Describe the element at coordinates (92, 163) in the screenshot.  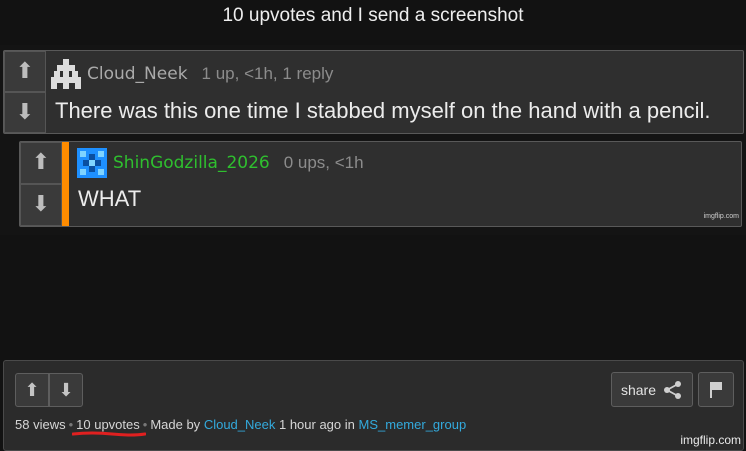
I see `pixel-checker-icon` at that location.